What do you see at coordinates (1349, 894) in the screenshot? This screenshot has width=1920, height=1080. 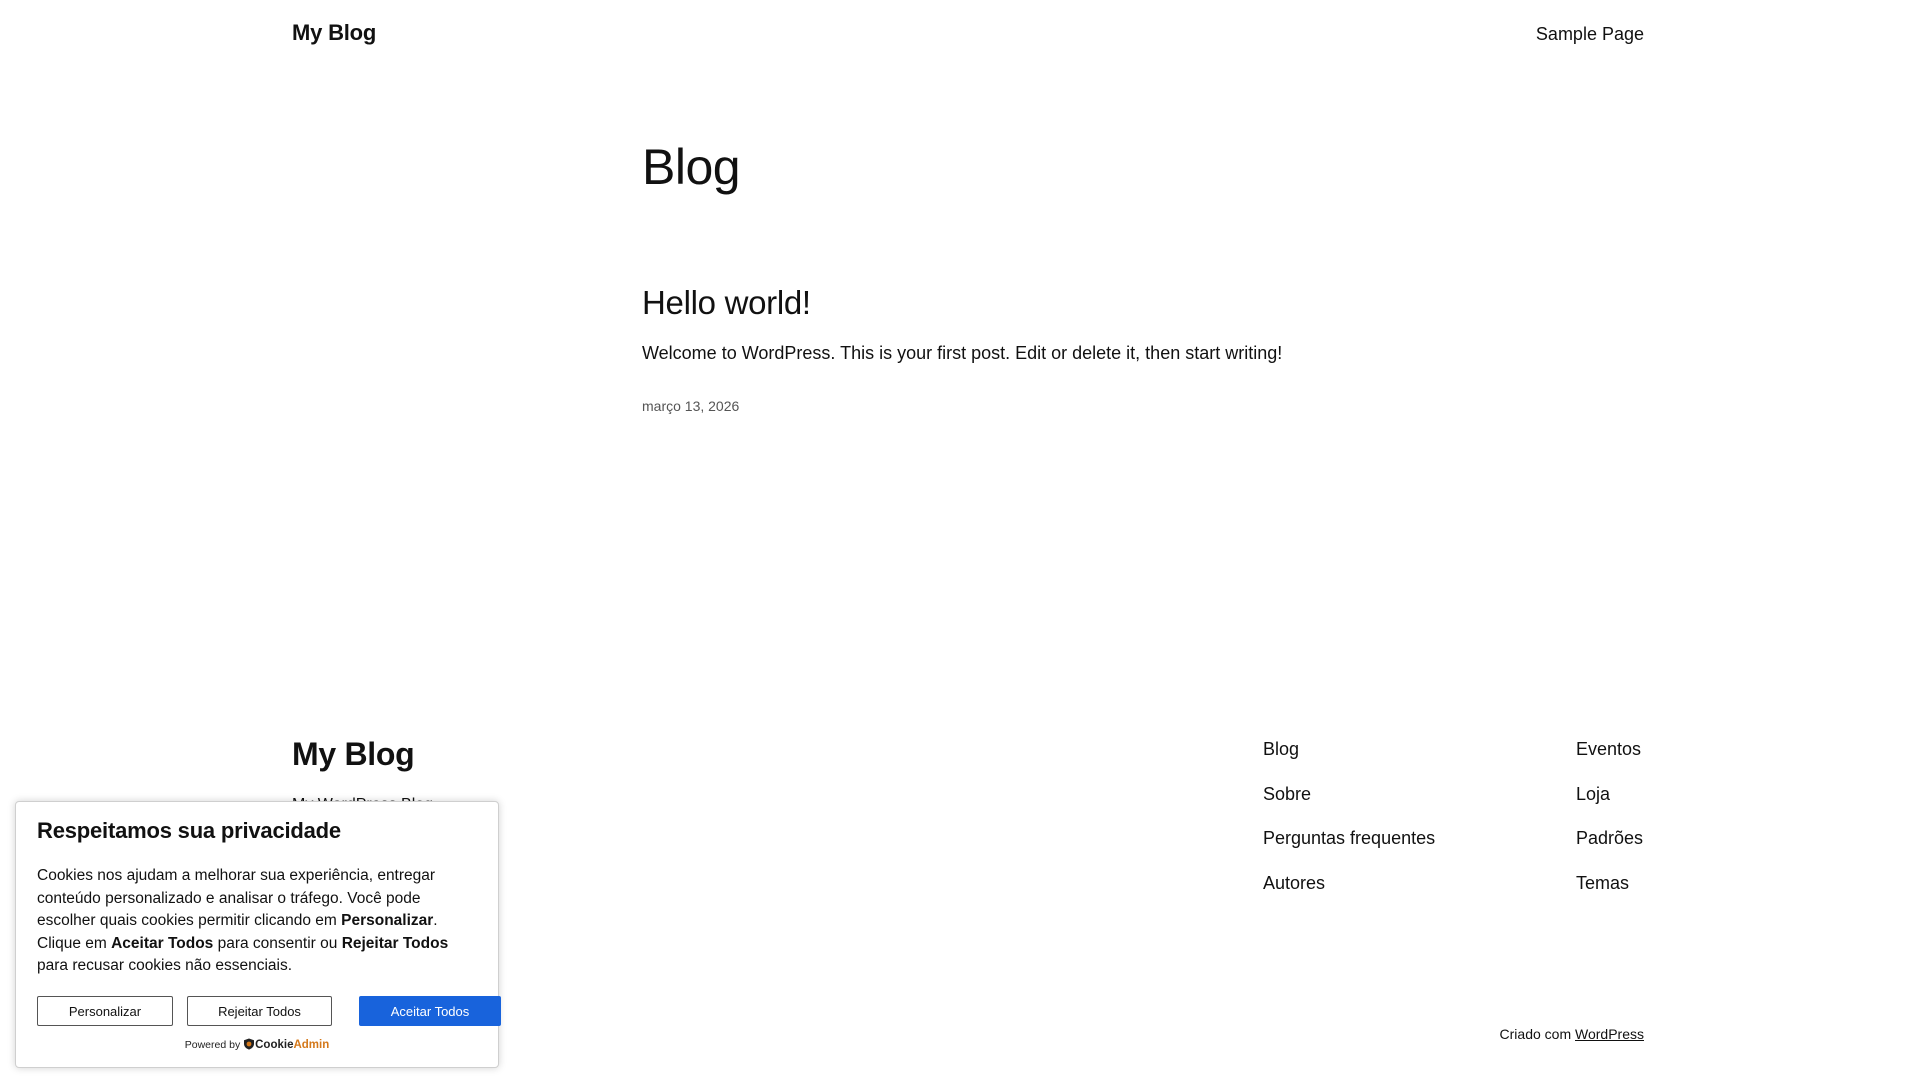 I see `footer-link-autores: Autores` at bounding box center [1349, 894].